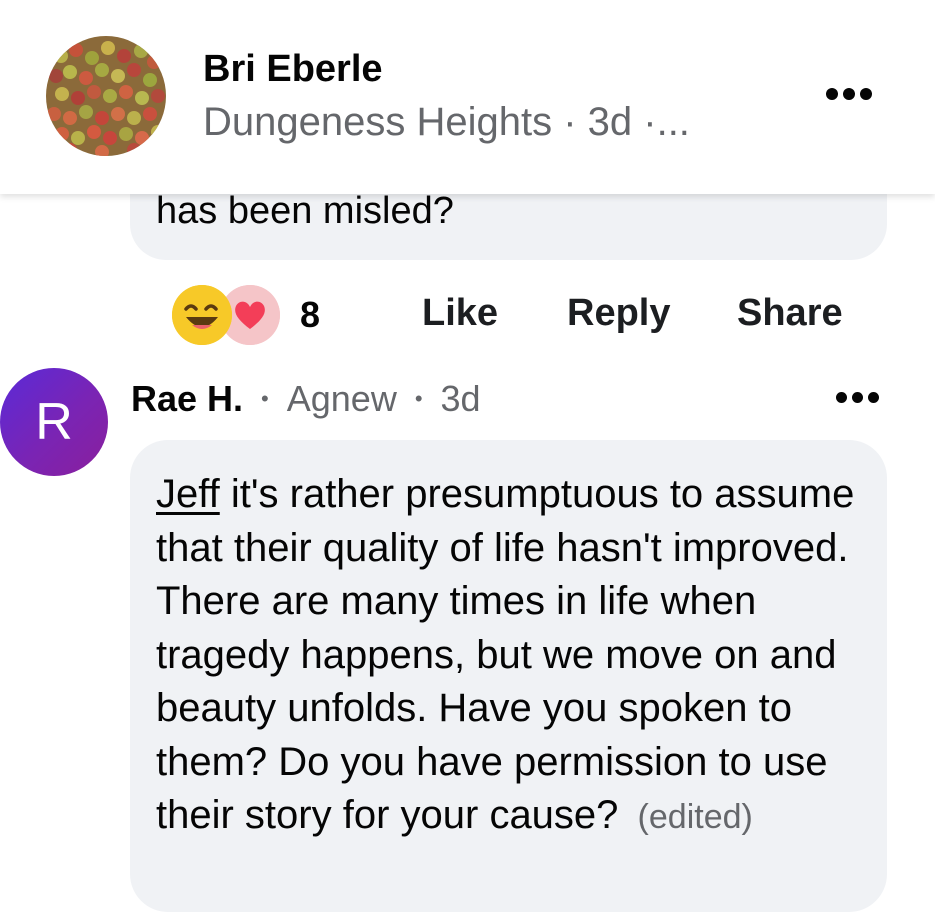  I want to click on like-button: Like, so click(460, 313).